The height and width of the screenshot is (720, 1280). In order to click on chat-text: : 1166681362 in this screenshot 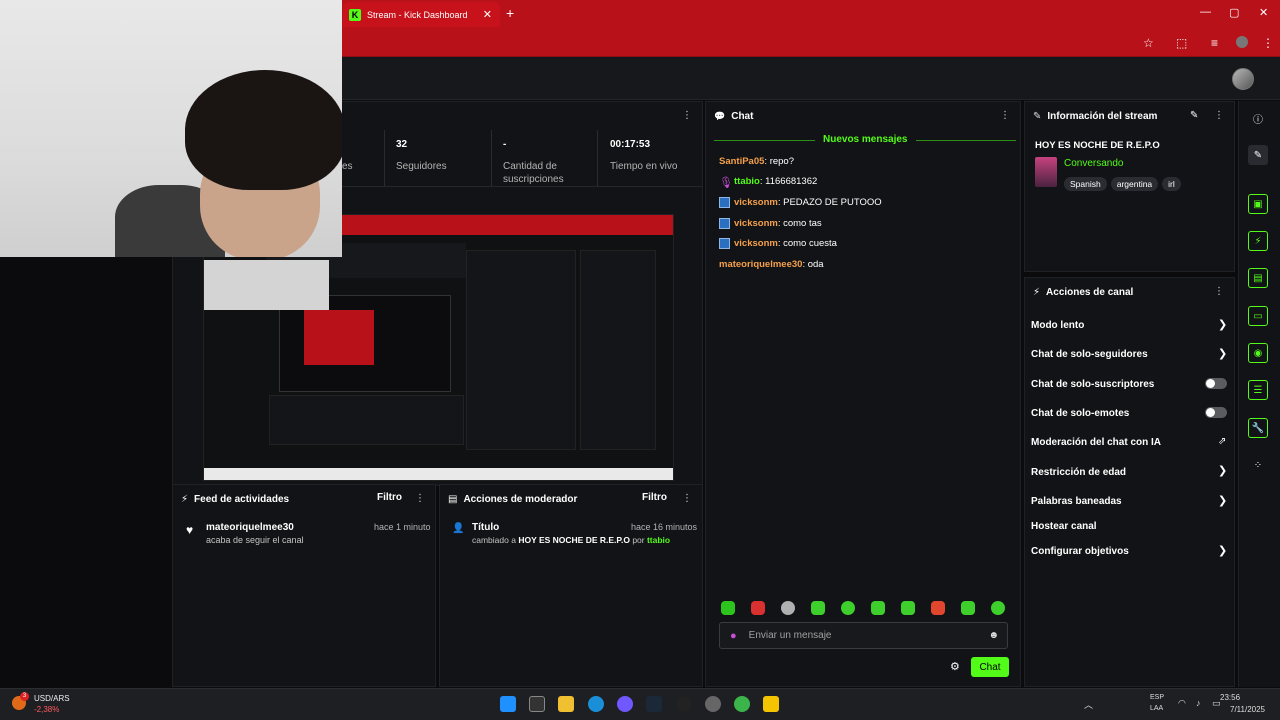, I will do `click(788, 181)`.